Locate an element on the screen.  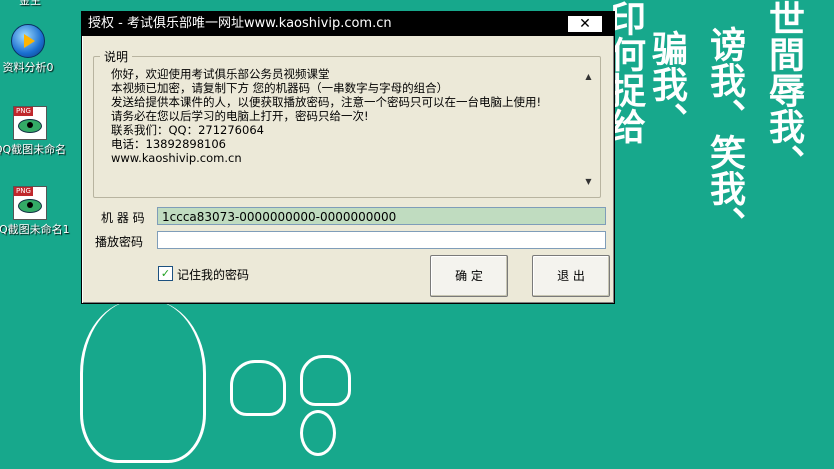
remember-password-label: 记住我的密码 is located at coordinates (213, 275).